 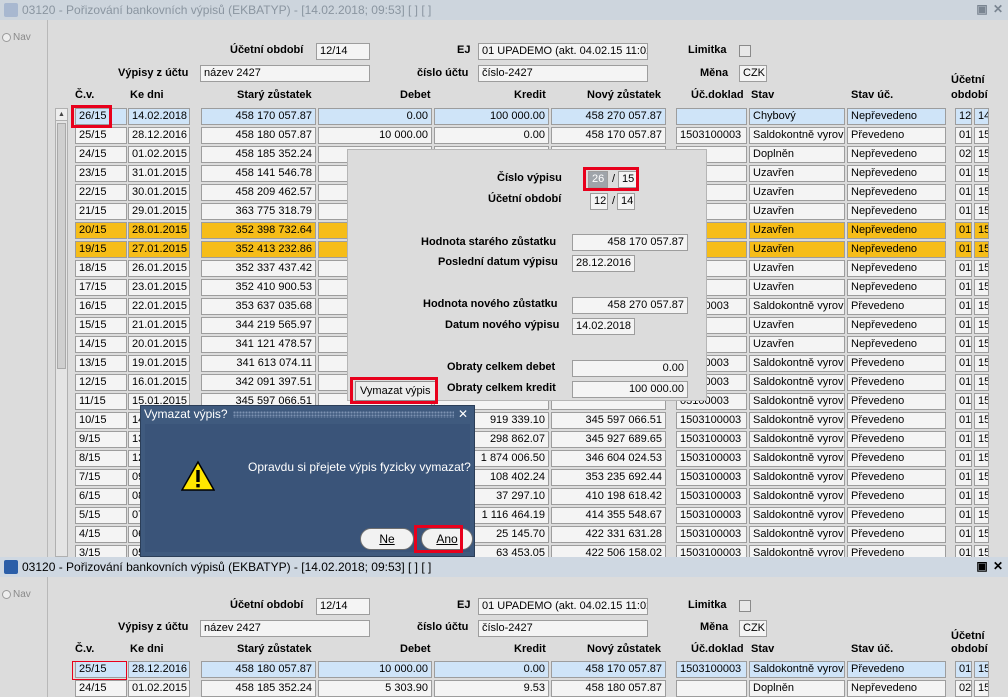 What do you see at coordinates (599, 201) in the screenshot?
I see `ucetni-obdobi-month-field: 12` at bounding box center [599, 201].